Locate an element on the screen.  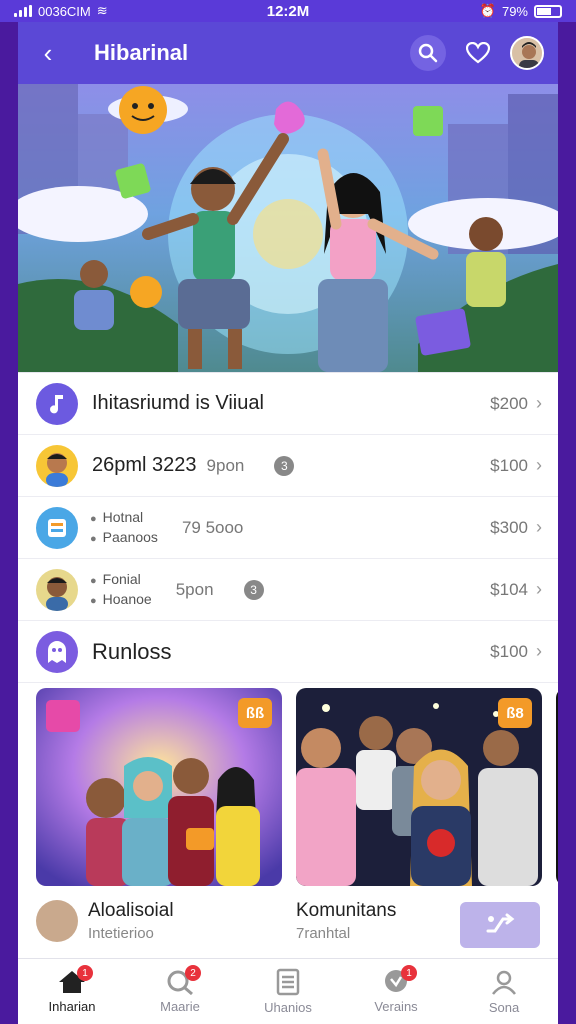
nav-item-messages: 1 Verains is located at coordinates (396, 991).